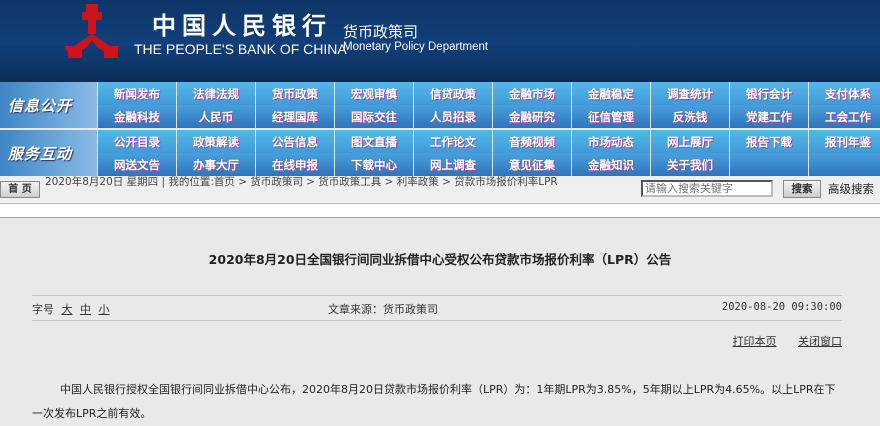  Describe the element at coordinates (137, 116) in the screenshot. I see `nav-item: 金融科技` at that location.